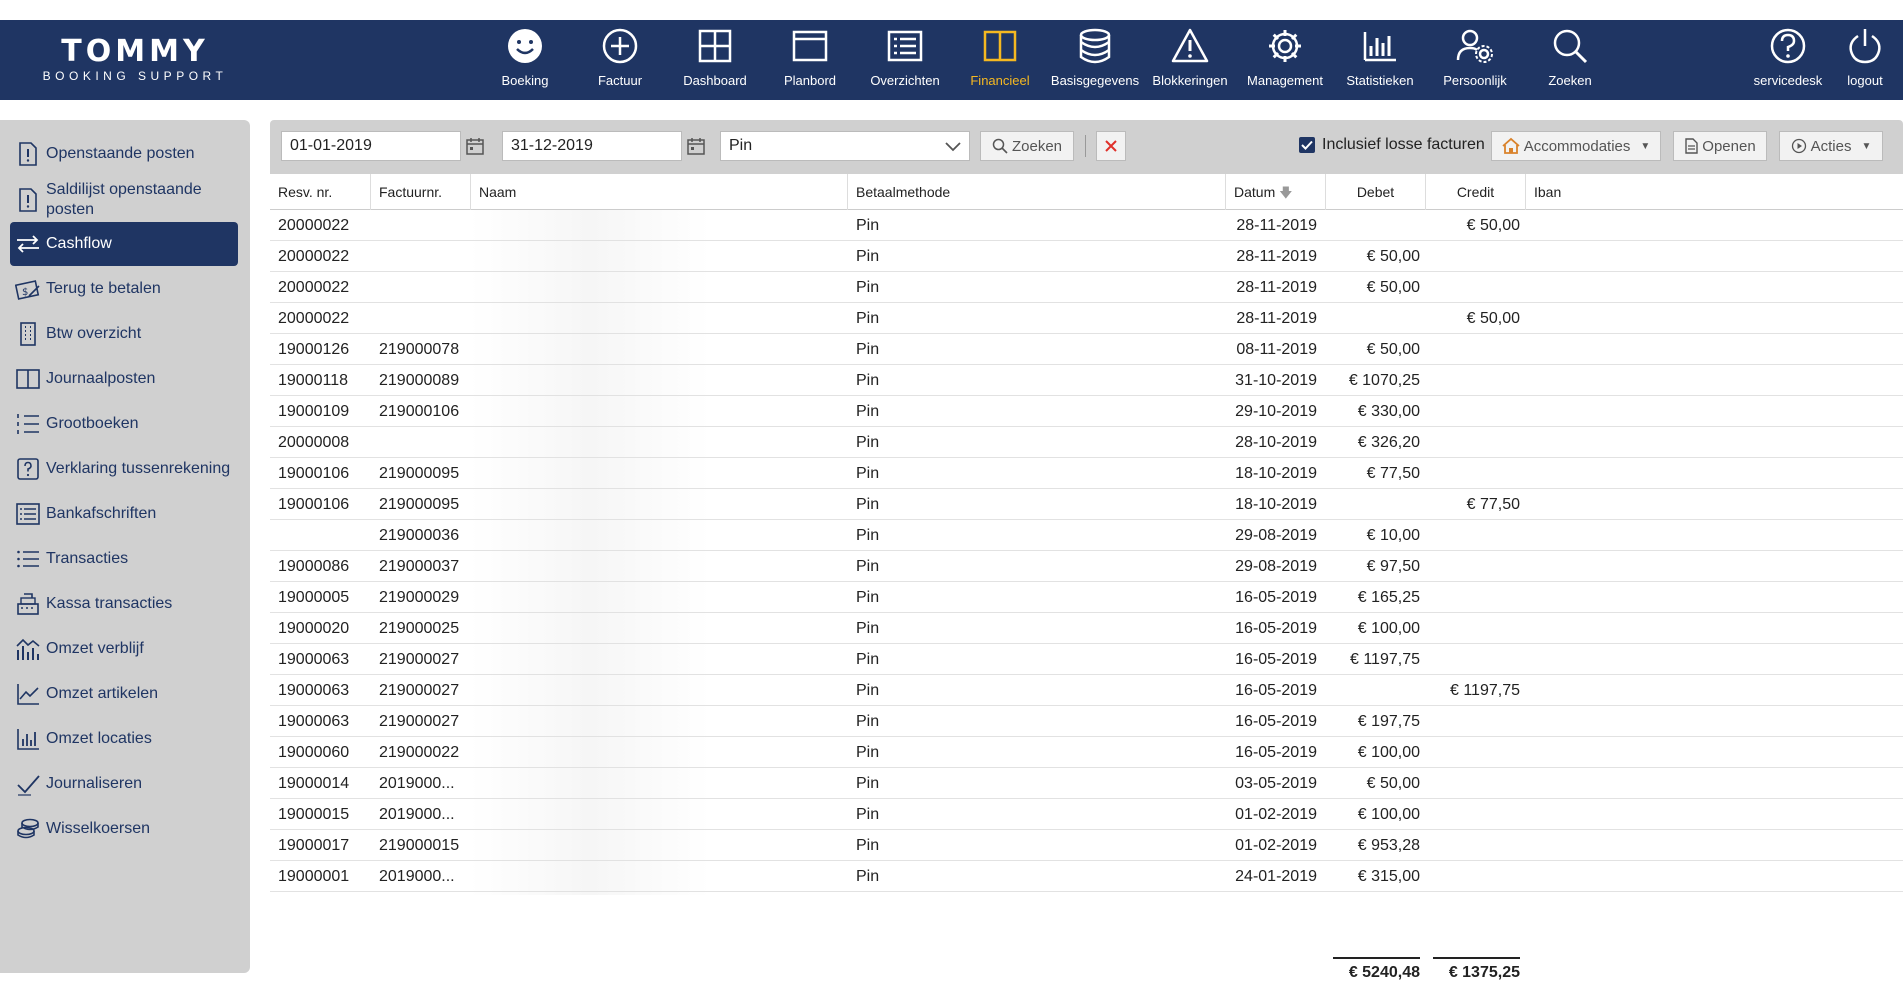 This screenshot has width=1903, height=993. Describe the element at coordinates (1190, 60) in the screenshot. I see `nav-item-blokkeringen: Blokkeringen` at that location.